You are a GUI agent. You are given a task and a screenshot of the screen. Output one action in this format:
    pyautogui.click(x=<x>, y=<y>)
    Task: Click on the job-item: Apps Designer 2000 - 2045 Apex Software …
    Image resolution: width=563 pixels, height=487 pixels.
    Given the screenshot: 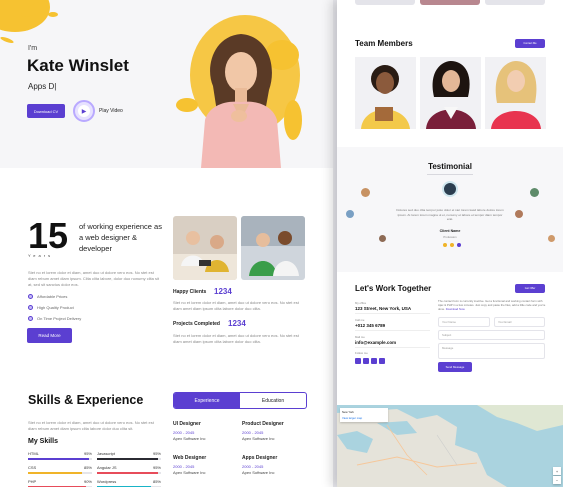 What is the action you would take?
    pyautogui.click(x=260, y=465)
    